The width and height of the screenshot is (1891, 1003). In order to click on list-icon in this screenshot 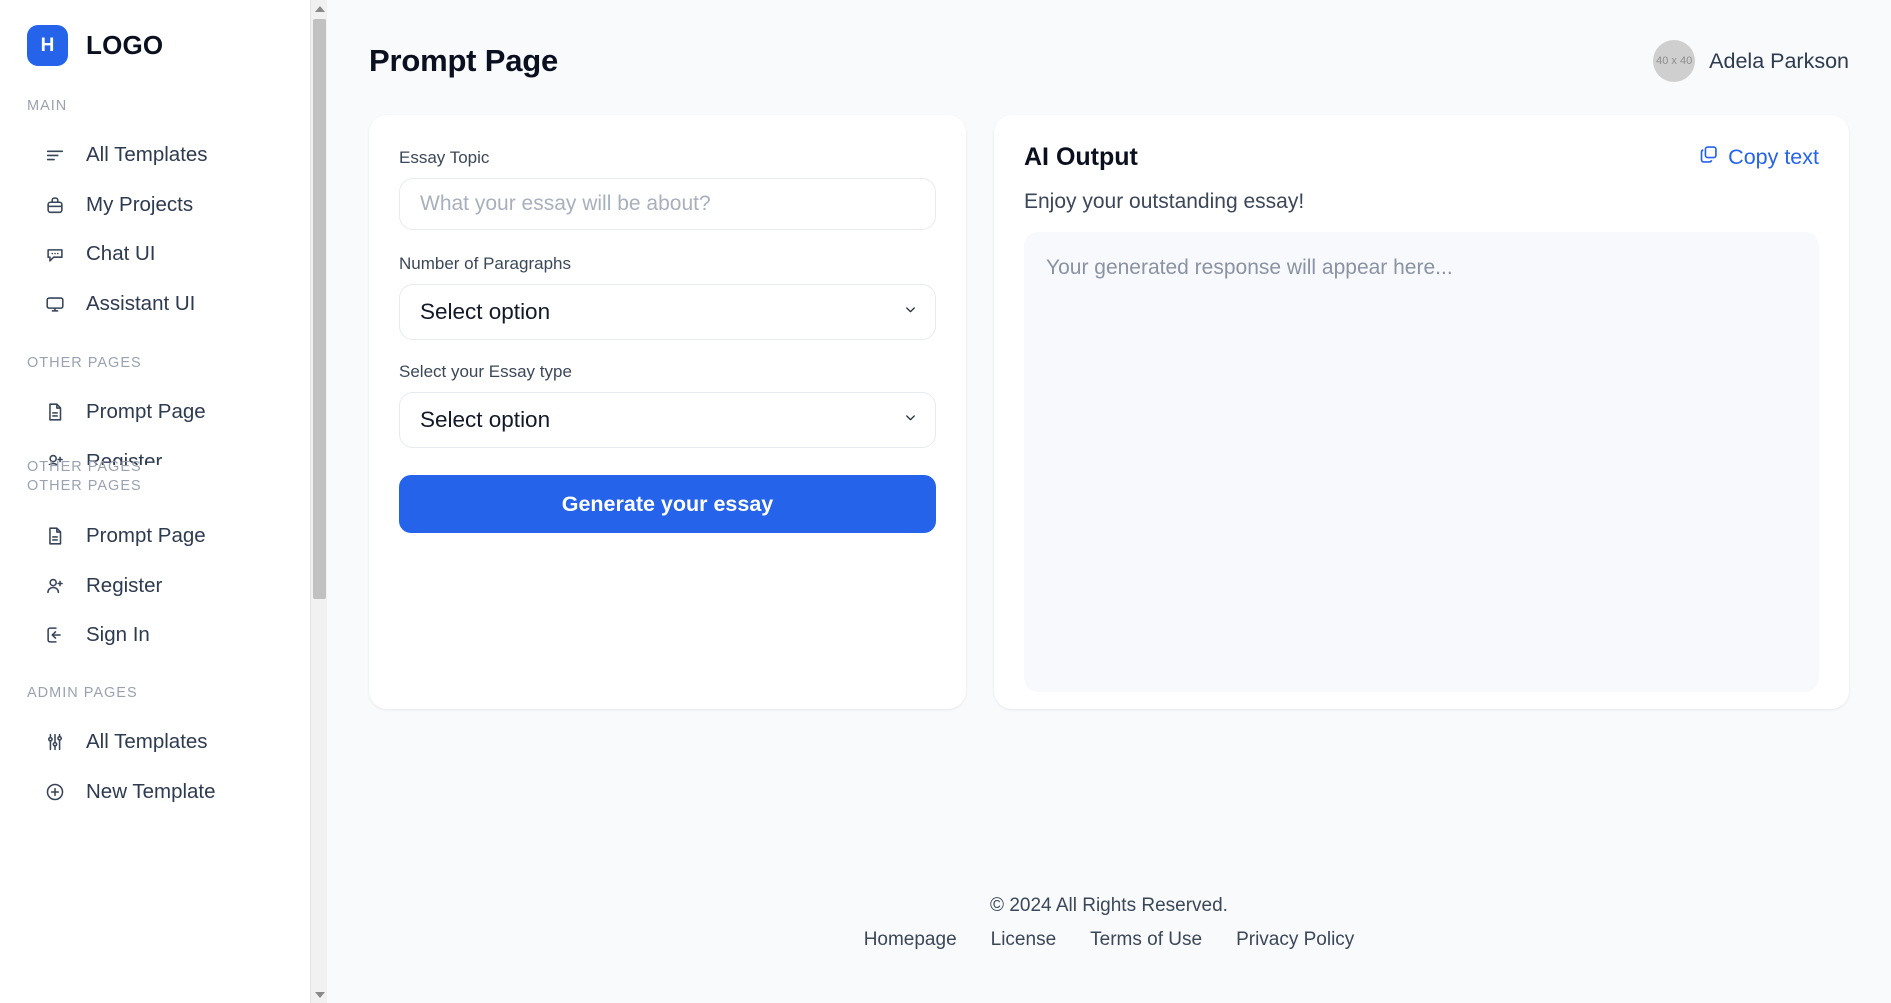, I will do `click(55, 155)`.